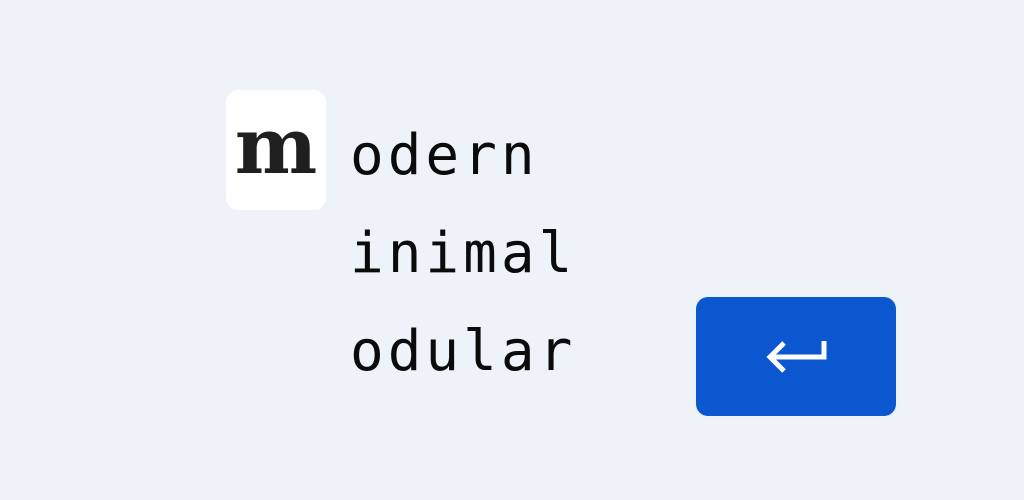  I want to click on logo-tile: m, so click(276, 150).